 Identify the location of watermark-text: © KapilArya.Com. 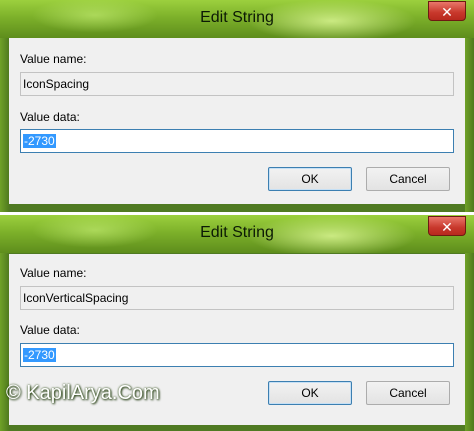
(83, 393).